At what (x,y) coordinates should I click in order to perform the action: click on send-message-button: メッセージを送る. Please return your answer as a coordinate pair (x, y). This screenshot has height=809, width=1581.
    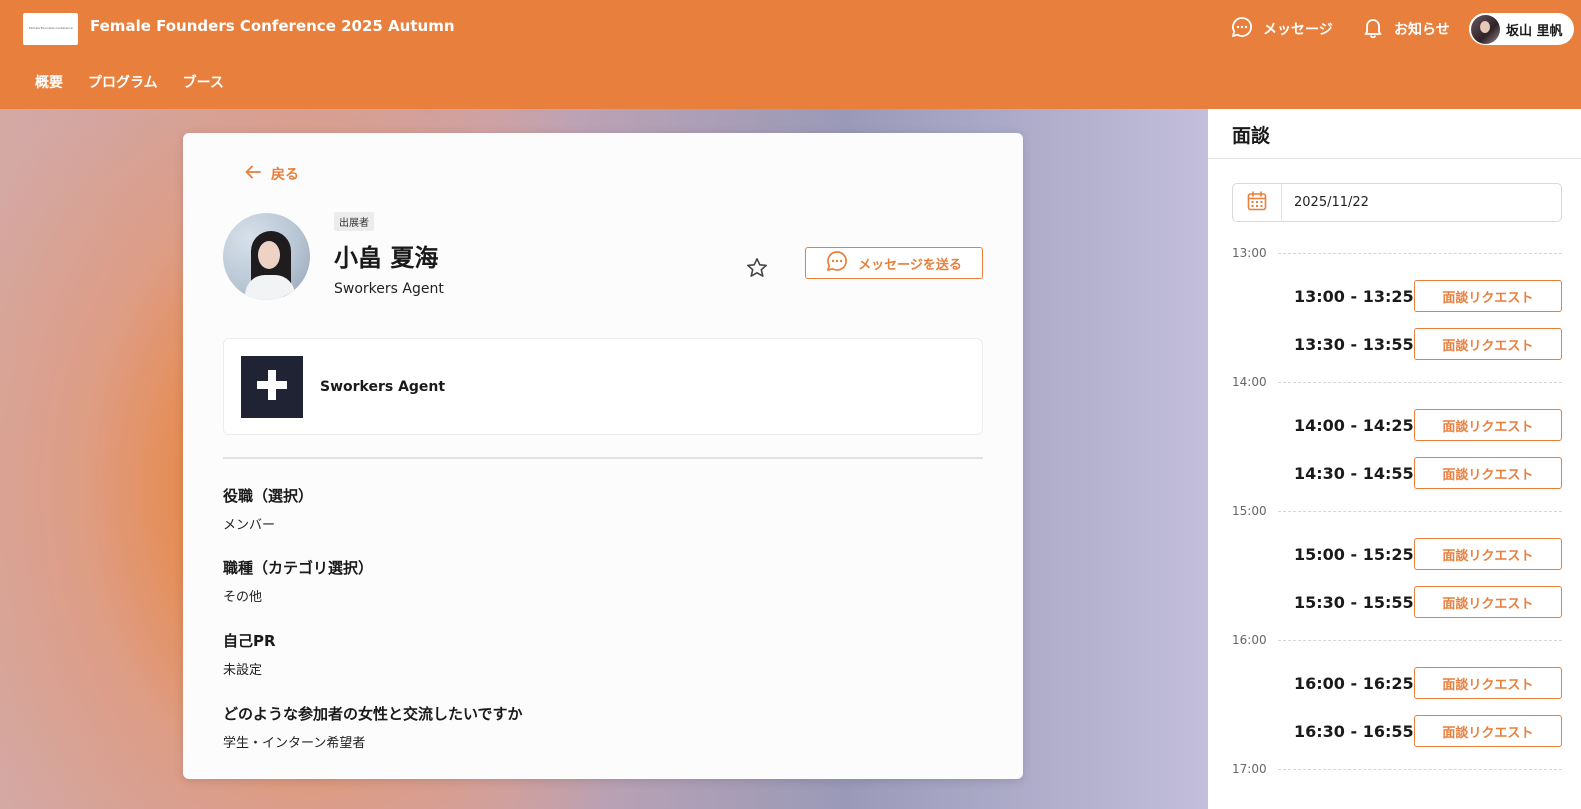
    Looking at the image, I should click on (894, 263).